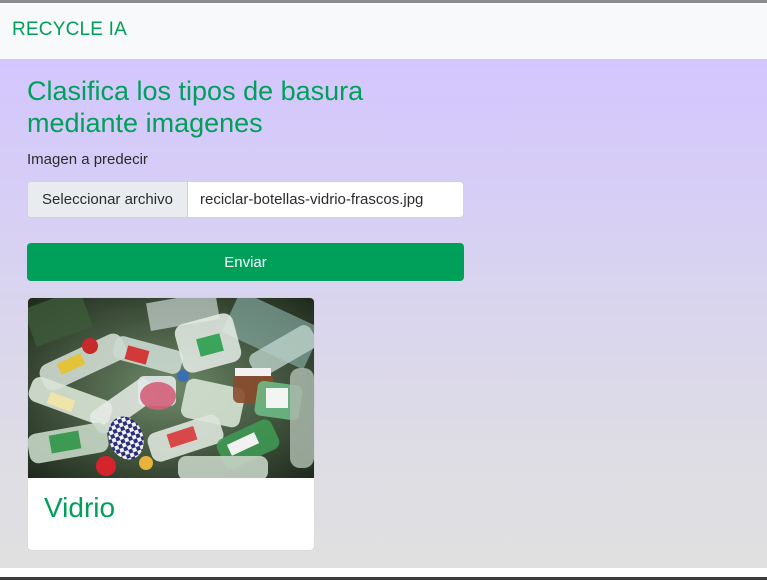 This screenshot has width=767, height=580. Describe the element at coordinates (69, 30) in the screenshot. I see `brand-link: RECYCLE IA` at that location.